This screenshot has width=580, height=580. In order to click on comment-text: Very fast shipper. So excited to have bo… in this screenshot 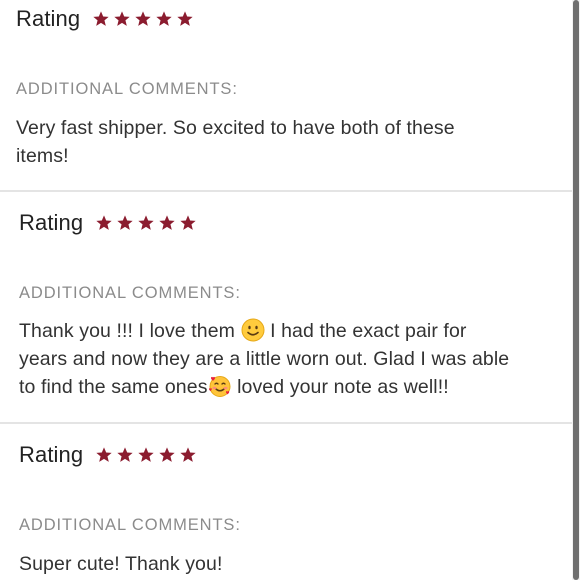, I will do `click(235, 142)`.